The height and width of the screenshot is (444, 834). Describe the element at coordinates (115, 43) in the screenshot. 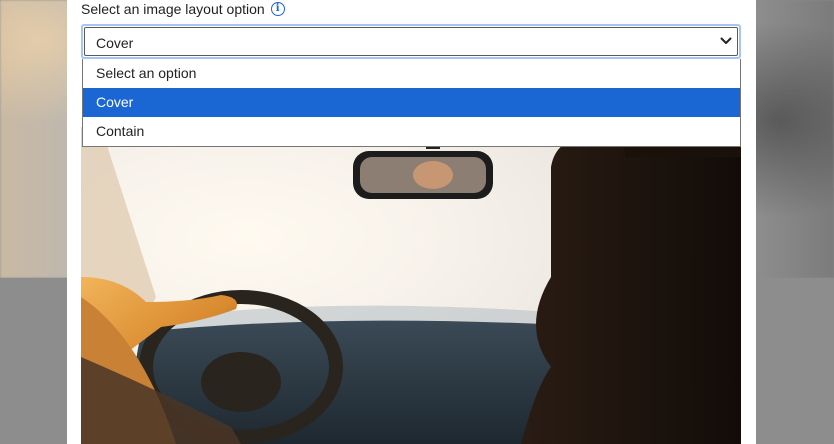

I see `layout-select-value: Cover` at that location.